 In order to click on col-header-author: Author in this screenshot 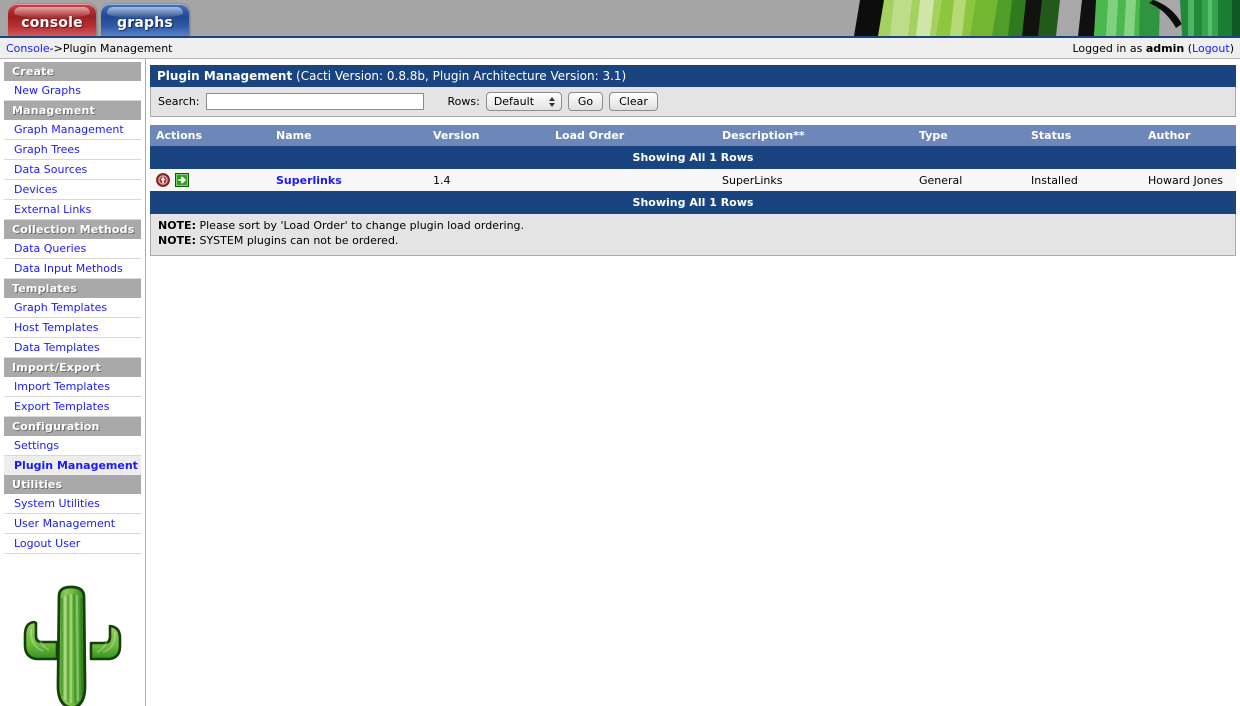, I will do `click(1189, 136)`.